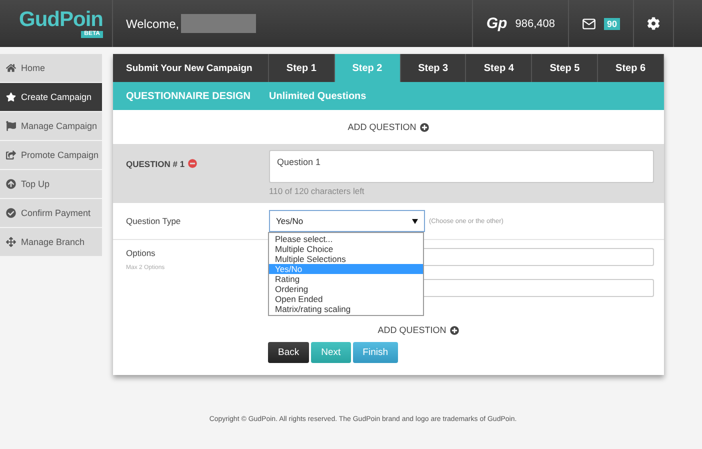  I want to click on flag-icon, so click(11, 126).